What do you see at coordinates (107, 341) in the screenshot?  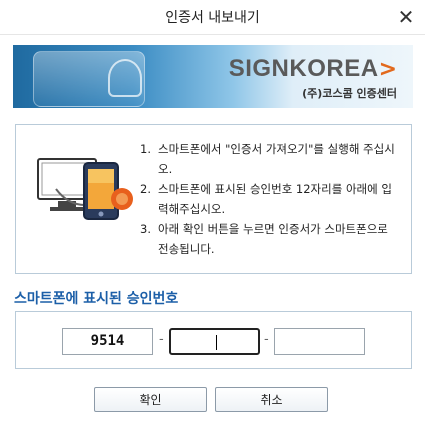 I see `approval-code-field-1: 9514` at bounding box center [107, 341].